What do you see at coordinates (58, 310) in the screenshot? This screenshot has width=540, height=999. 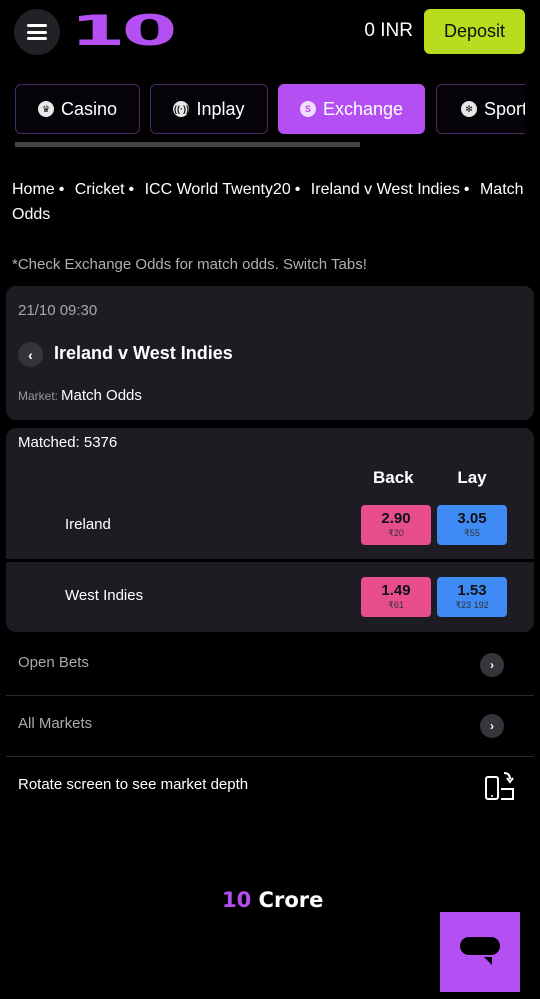 I see `event-datetime: 21/10 09:30` at bounding box center [58, 310].